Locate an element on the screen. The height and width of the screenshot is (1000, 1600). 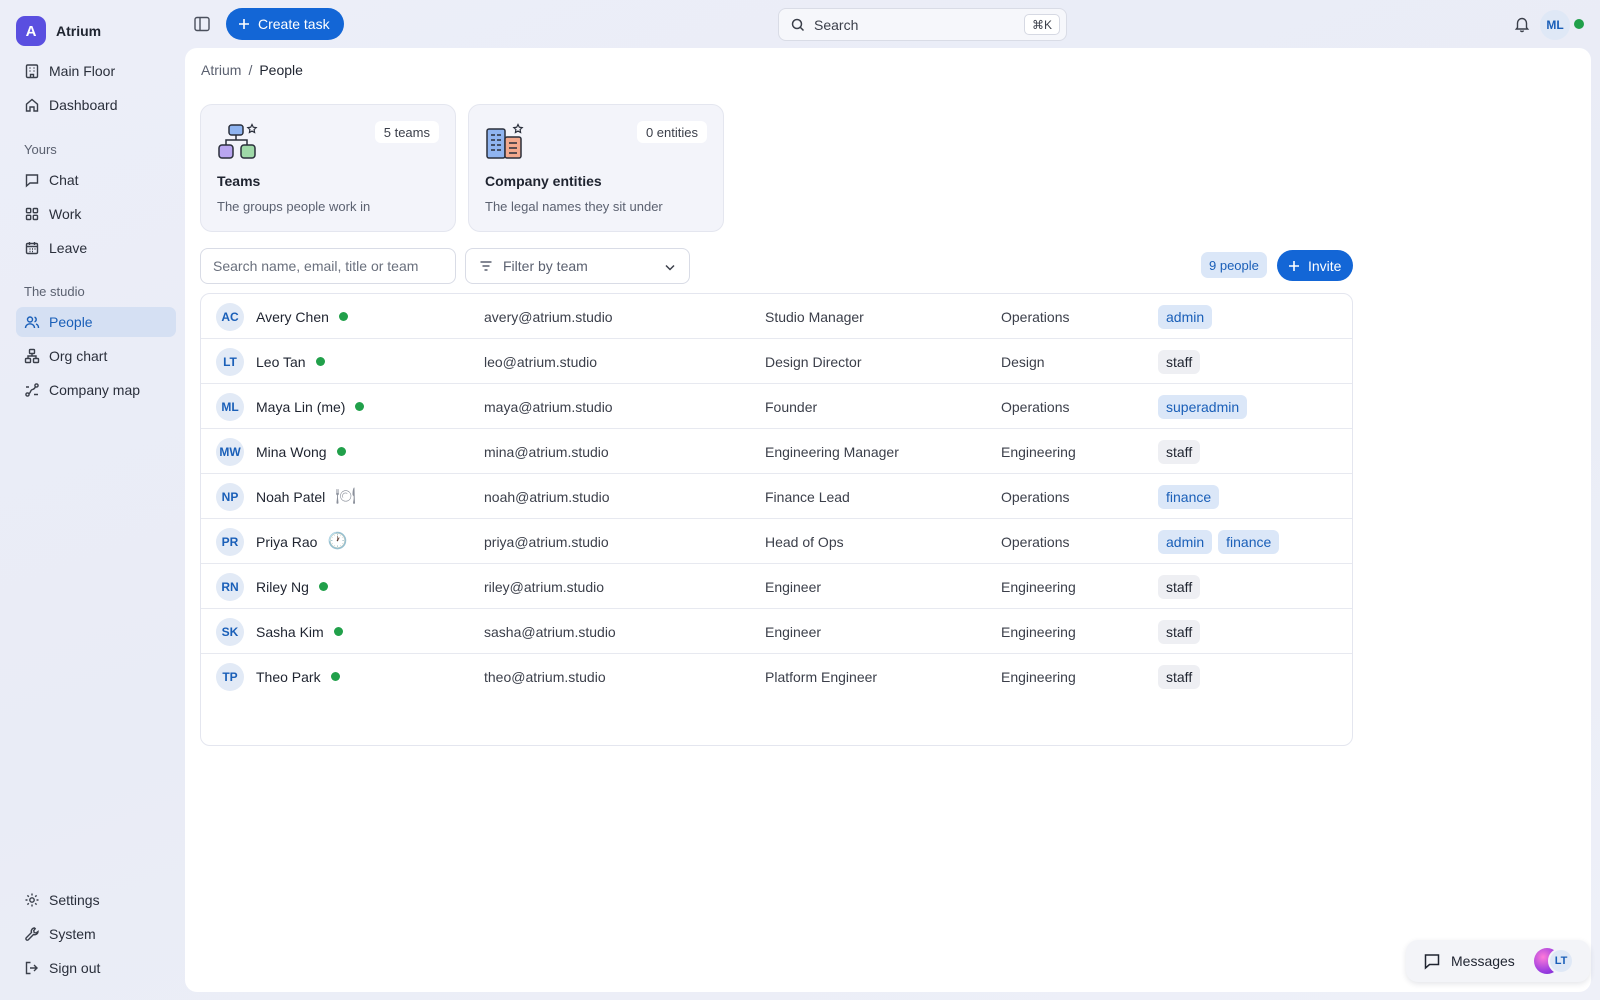
sidebar-item-people: People is located at coordinates (96, 322).